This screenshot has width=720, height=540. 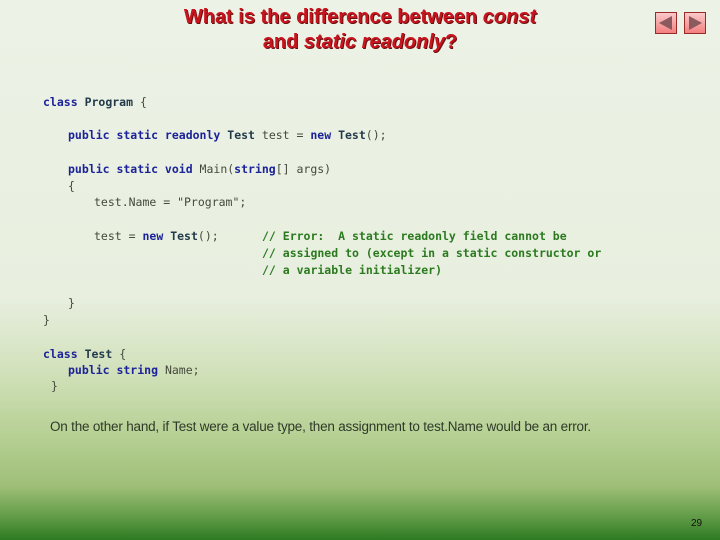 I want to click on title-emphasis-static-readonly: static readonly, so click(x=374, y=42).